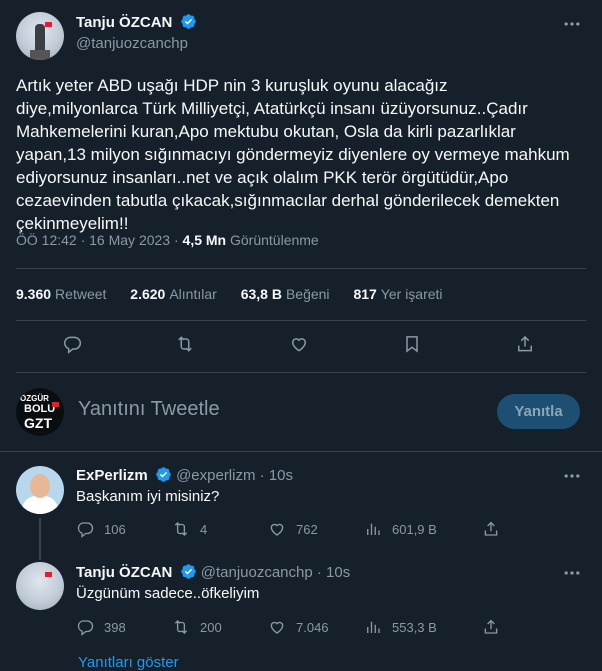 The image size is (602, 671). Describe the element at coordinates (115, 529) in the screenshot. I see `reply-count: 106` at that location.